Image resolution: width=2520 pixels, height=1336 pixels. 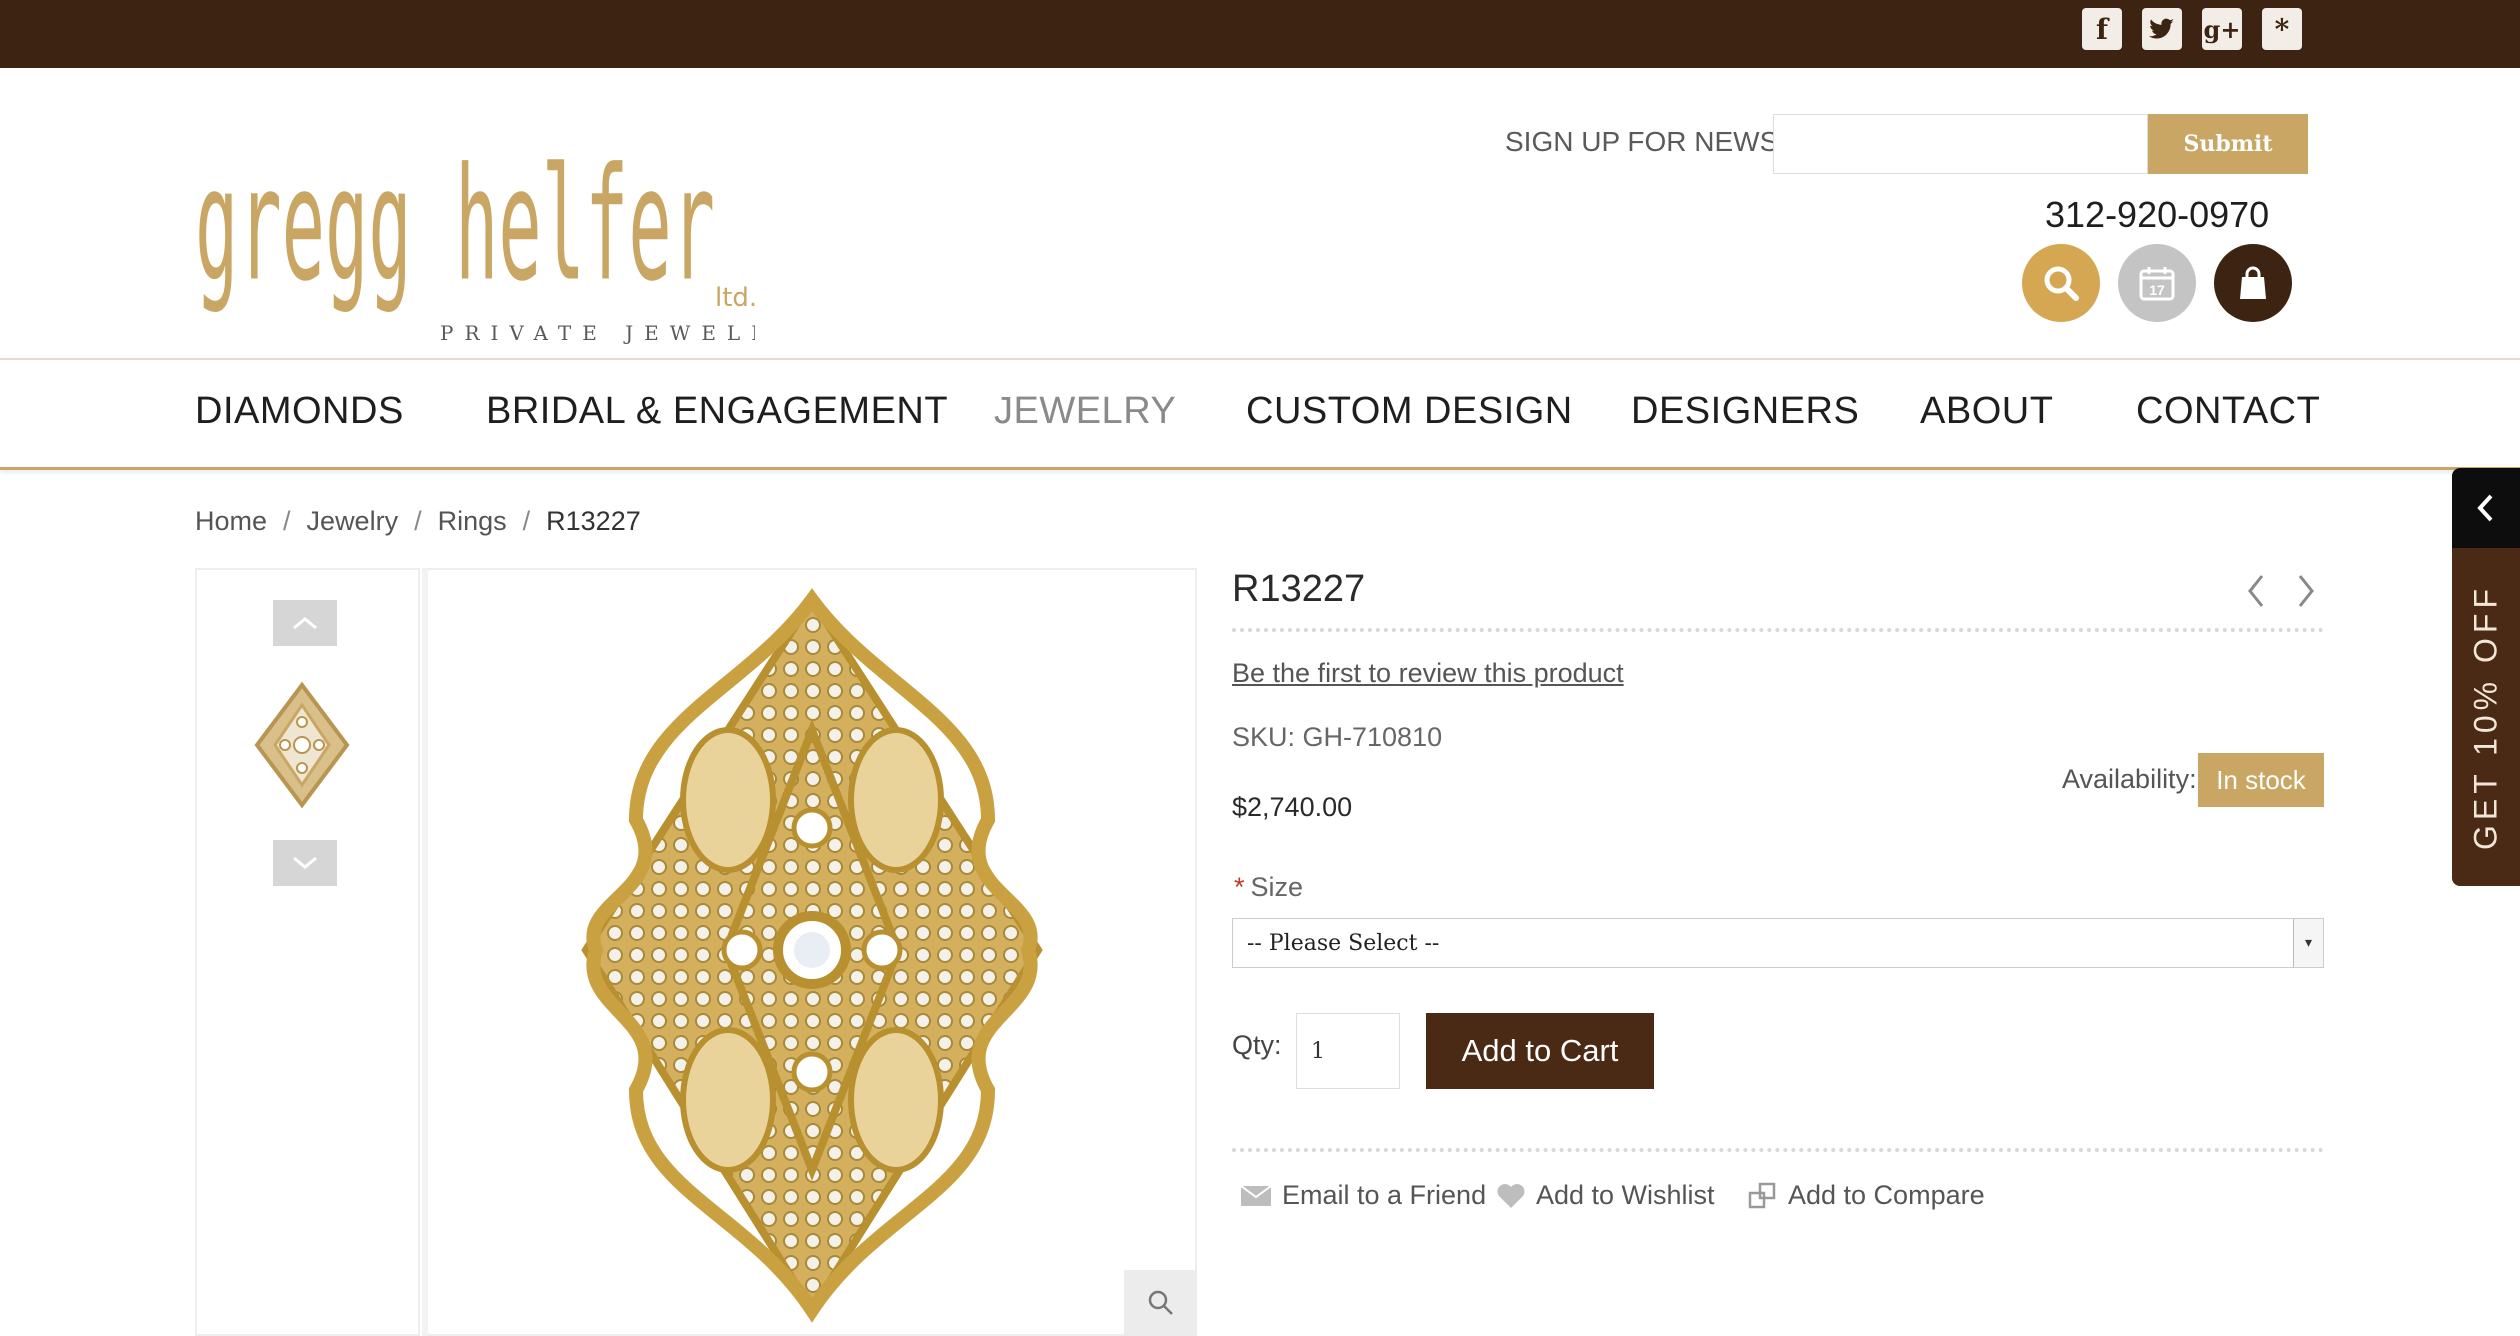 I want to click on calendar-day-number: 17, so click(x=2157, y=290).